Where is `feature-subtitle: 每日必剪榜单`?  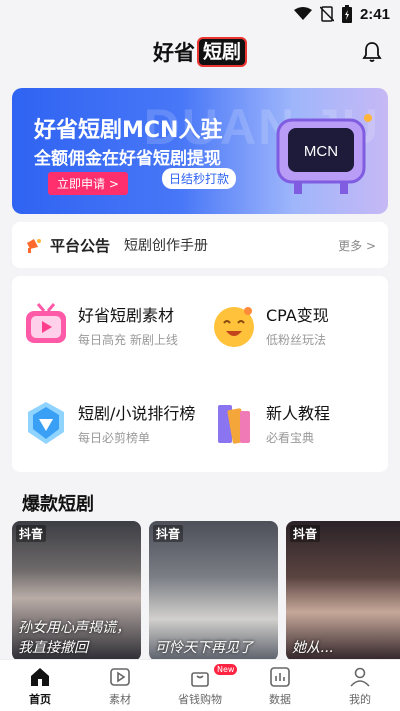 feature-subtitle: 每日必剪榜单 is located at coordinates (114, 438).